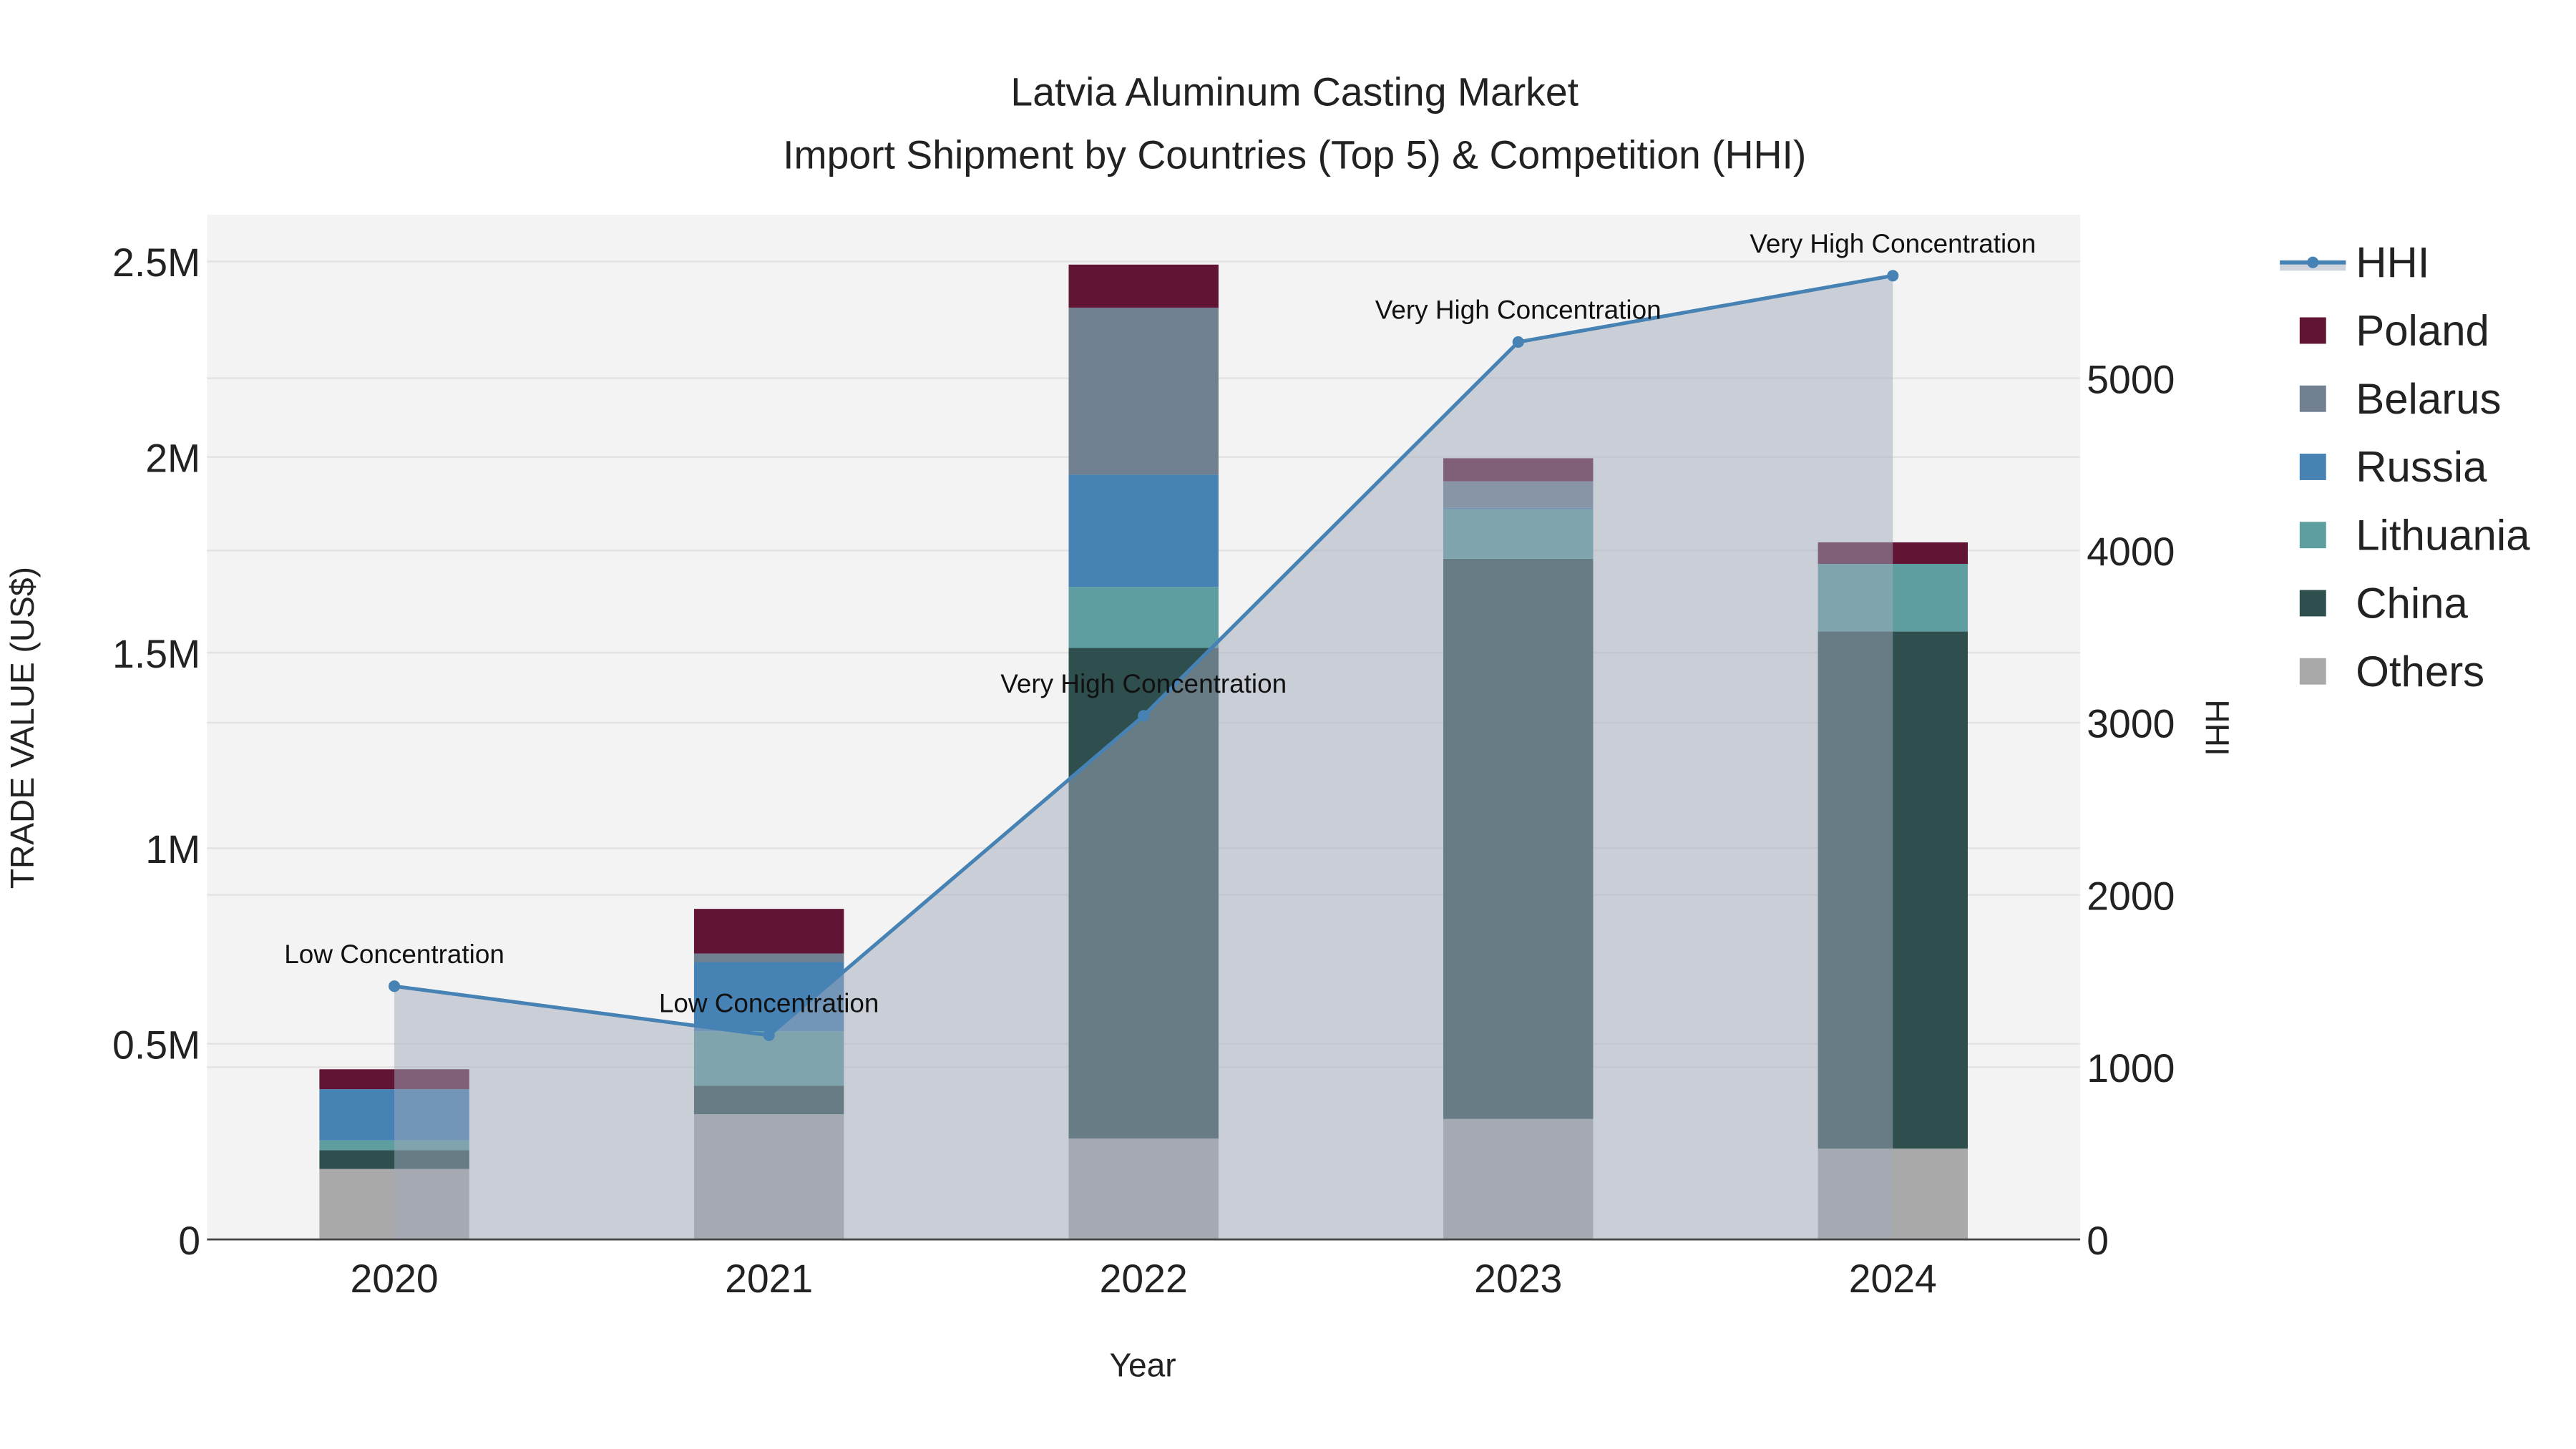 Image resolution: width=2576 pixels, height=1449 pixels. I want to click on legend-swatch-belarus, so click(2312, 398).